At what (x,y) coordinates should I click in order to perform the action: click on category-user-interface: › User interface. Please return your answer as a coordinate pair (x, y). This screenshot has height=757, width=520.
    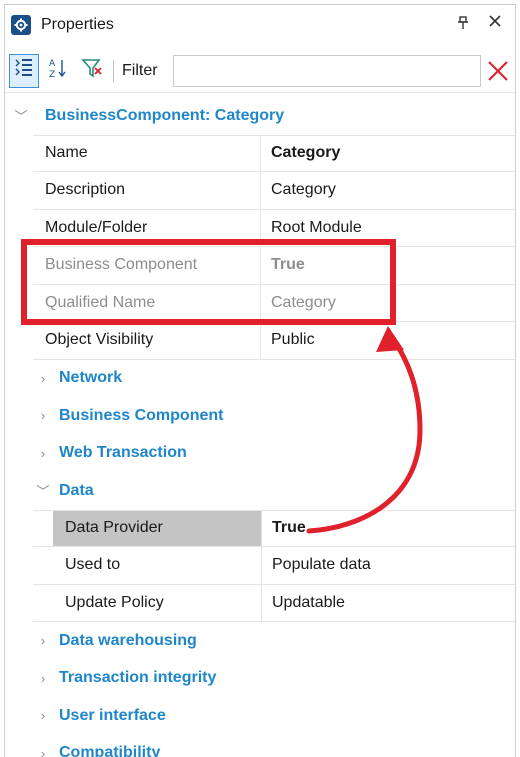
    Looking at the image, I should click on (274, 716).